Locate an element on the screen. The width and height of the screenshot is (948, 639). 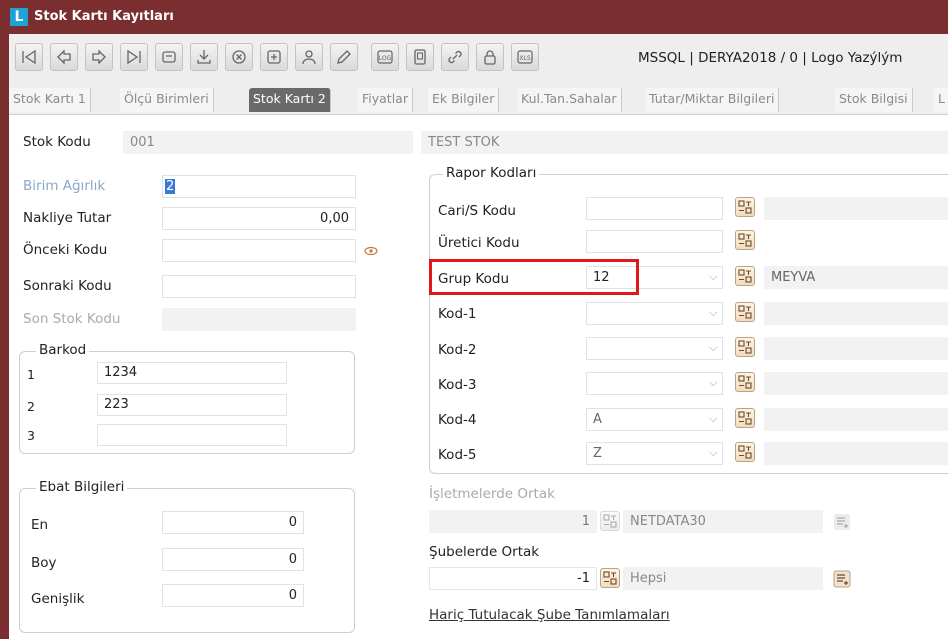
next-record-button is located at coordinates (99, 57).